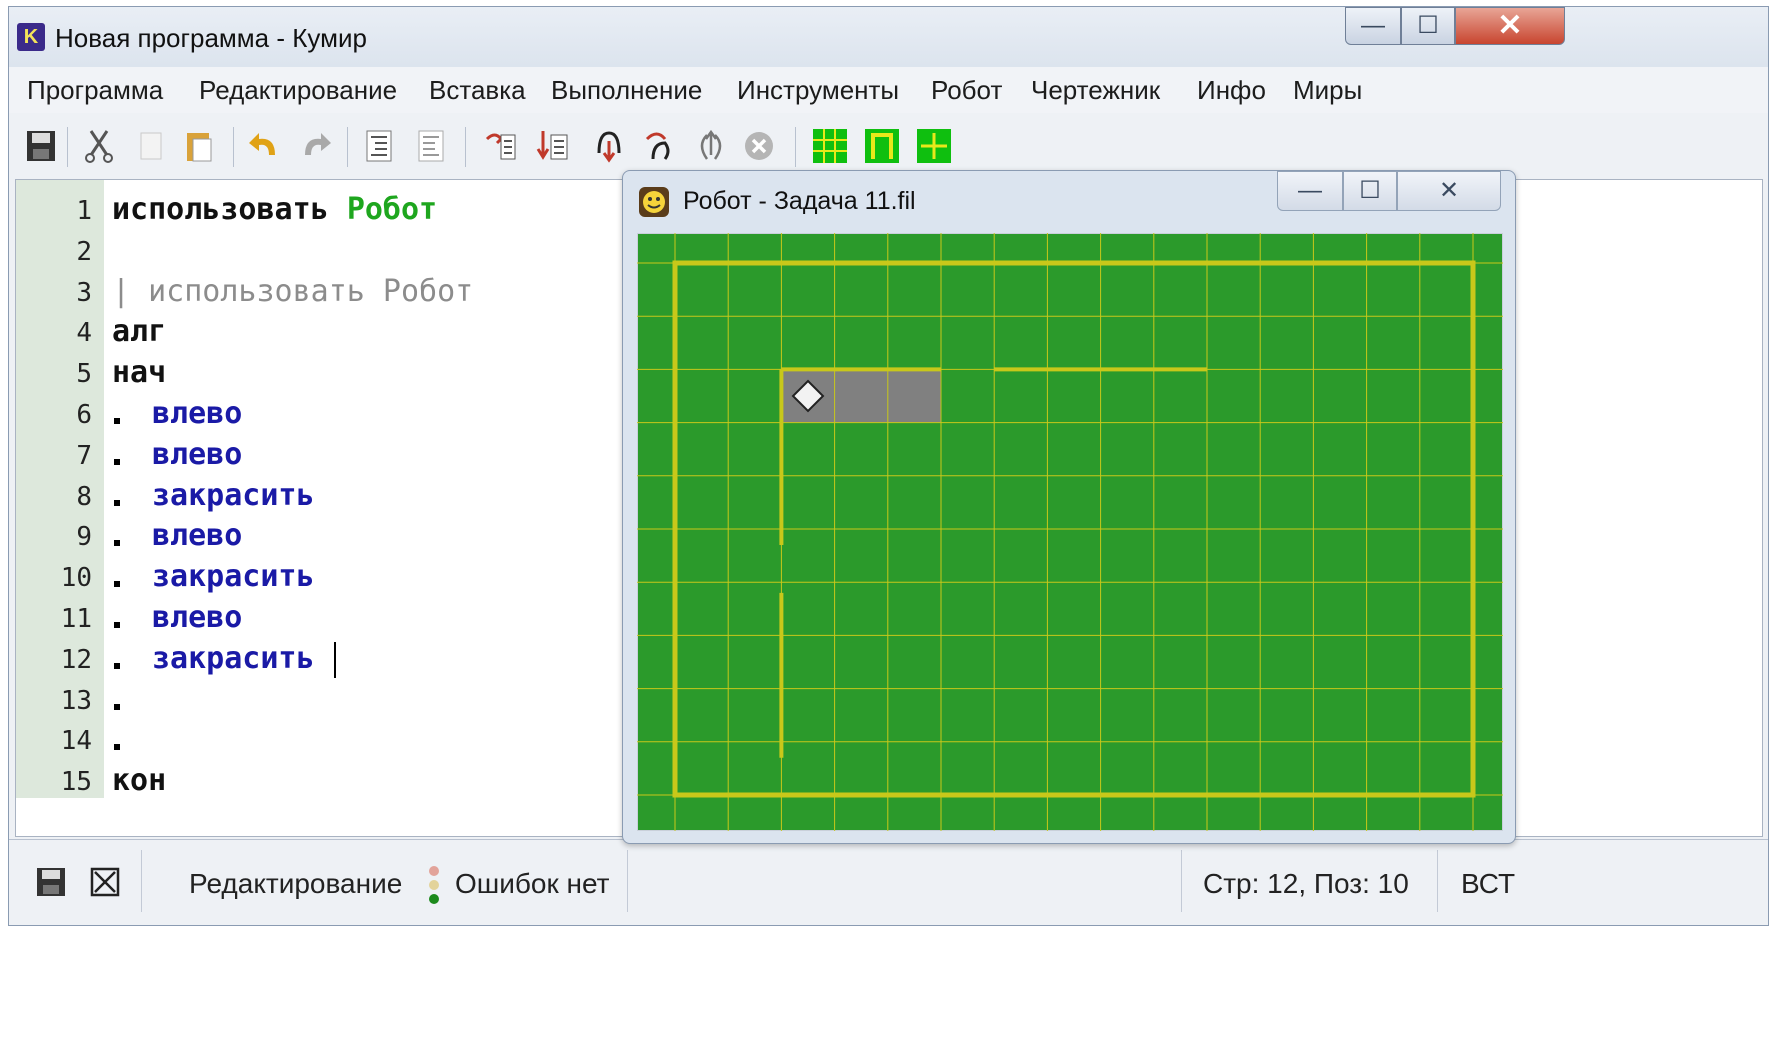 This screenshot has width=1769, height=1045. I want to click on indent-icon, so click(379, 146).